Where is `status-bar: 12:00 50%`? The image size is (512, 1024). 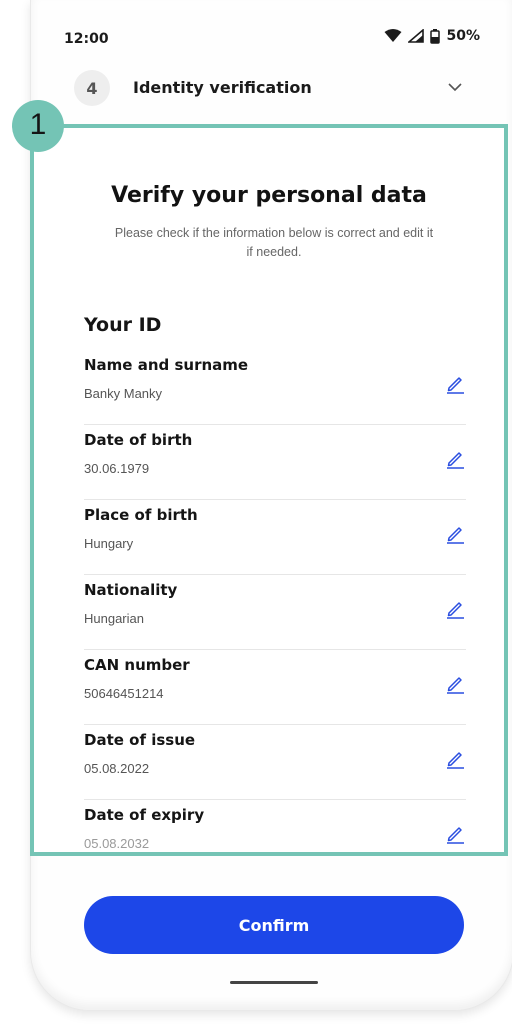
status-bar: 12:00 50% is located at coordinates (255, 40).